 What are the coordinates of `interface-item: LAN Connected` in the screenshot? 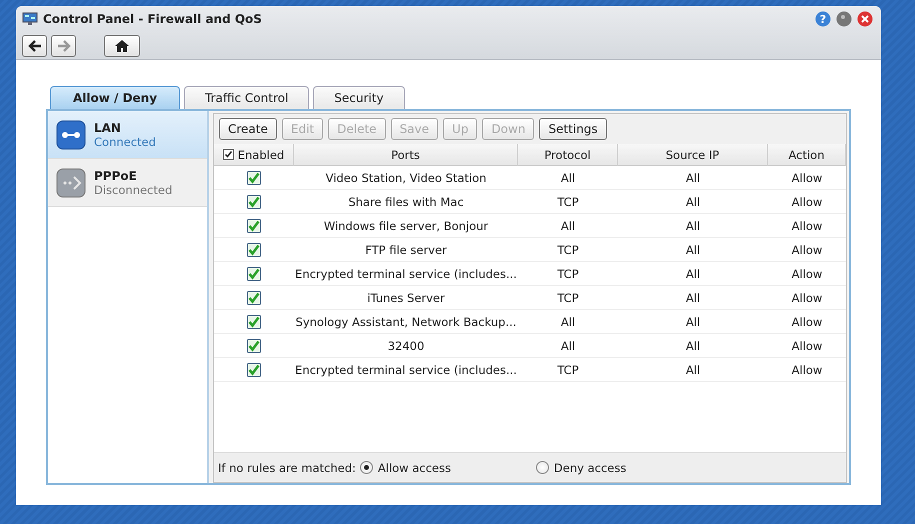 It's located at (127, 135).